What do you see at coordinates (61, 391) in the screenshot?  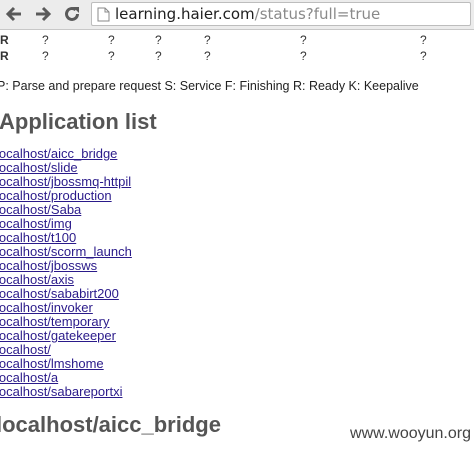 I see `app-link: localhost/sabareportxi` at bounding box center [61, 391].